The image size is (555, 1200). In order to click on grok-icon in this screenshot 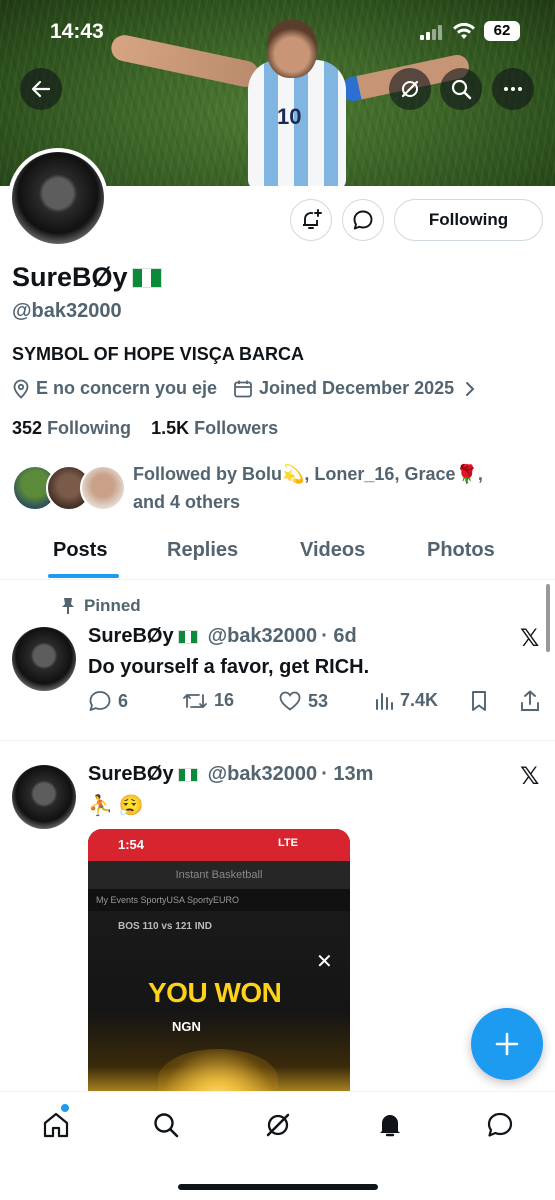, I will do `click(410, 89)`.